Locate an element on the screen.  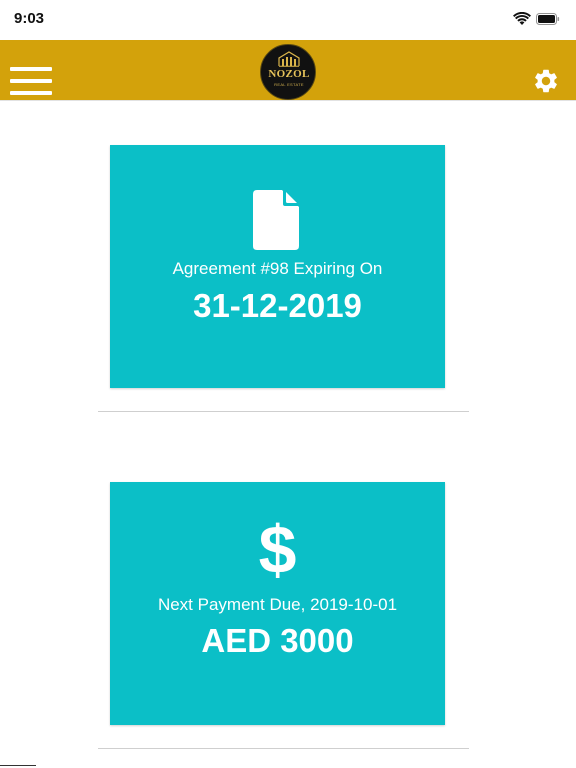
nozol-logo: NOZOL REAL ESTATE is located at coordinates (288, 72).